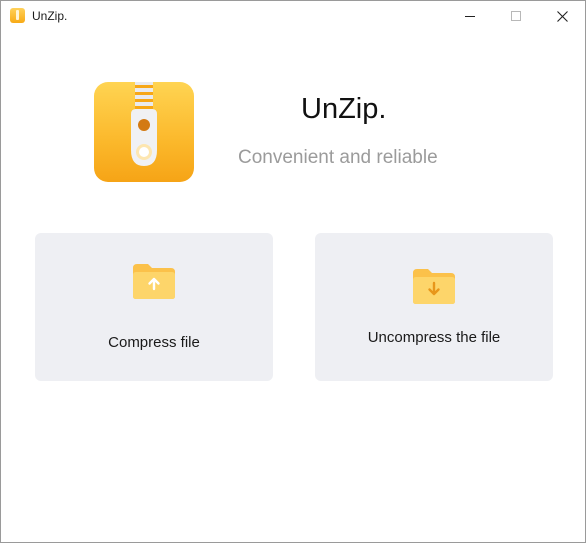  I want to click on maximize-icon, so click(516, 16).